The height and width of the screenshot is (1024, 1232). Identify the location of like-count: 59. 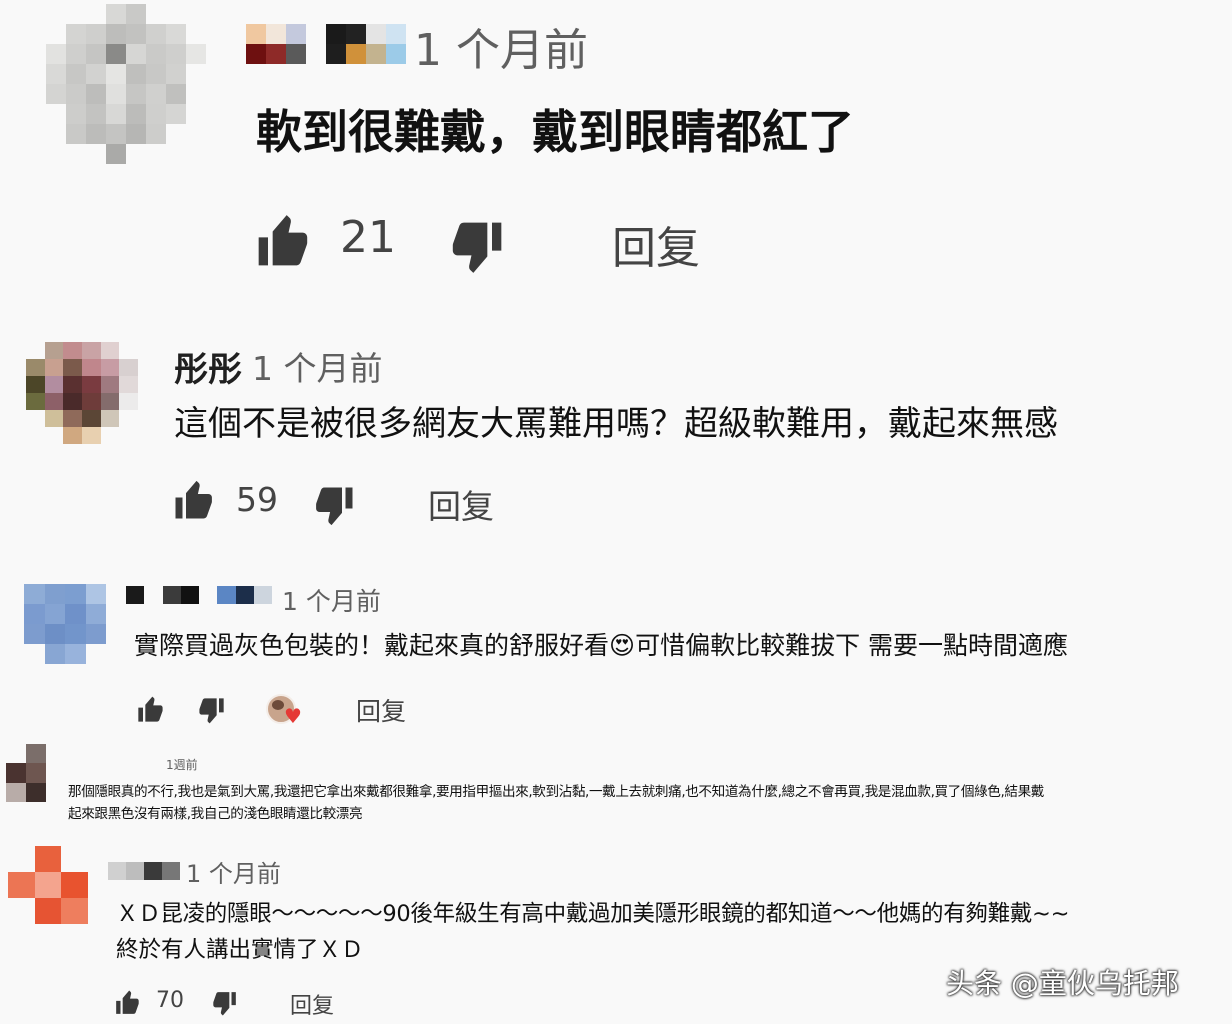
(257, 499).